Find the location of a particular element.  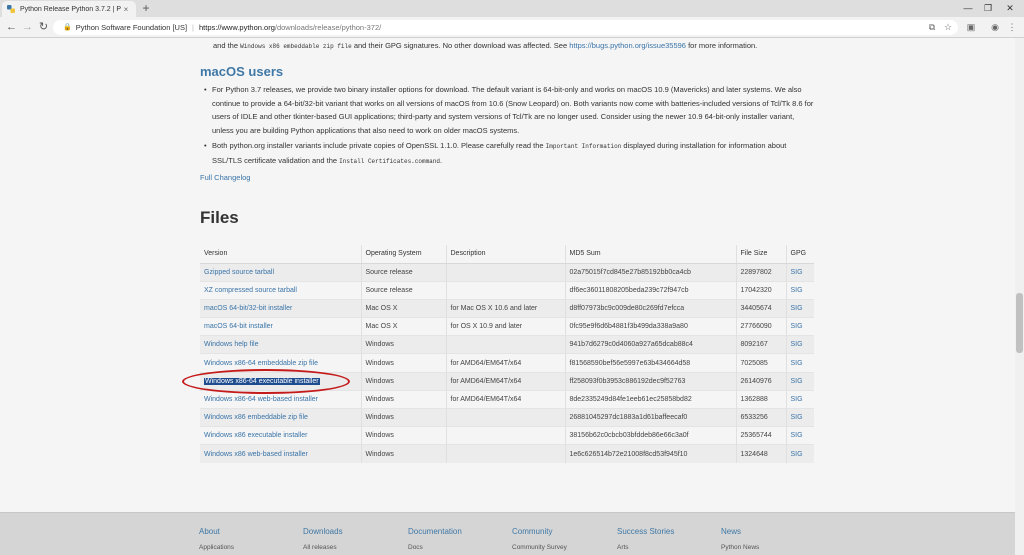

footer-column: Success Stories Arts is located at coordinates (645, 539).